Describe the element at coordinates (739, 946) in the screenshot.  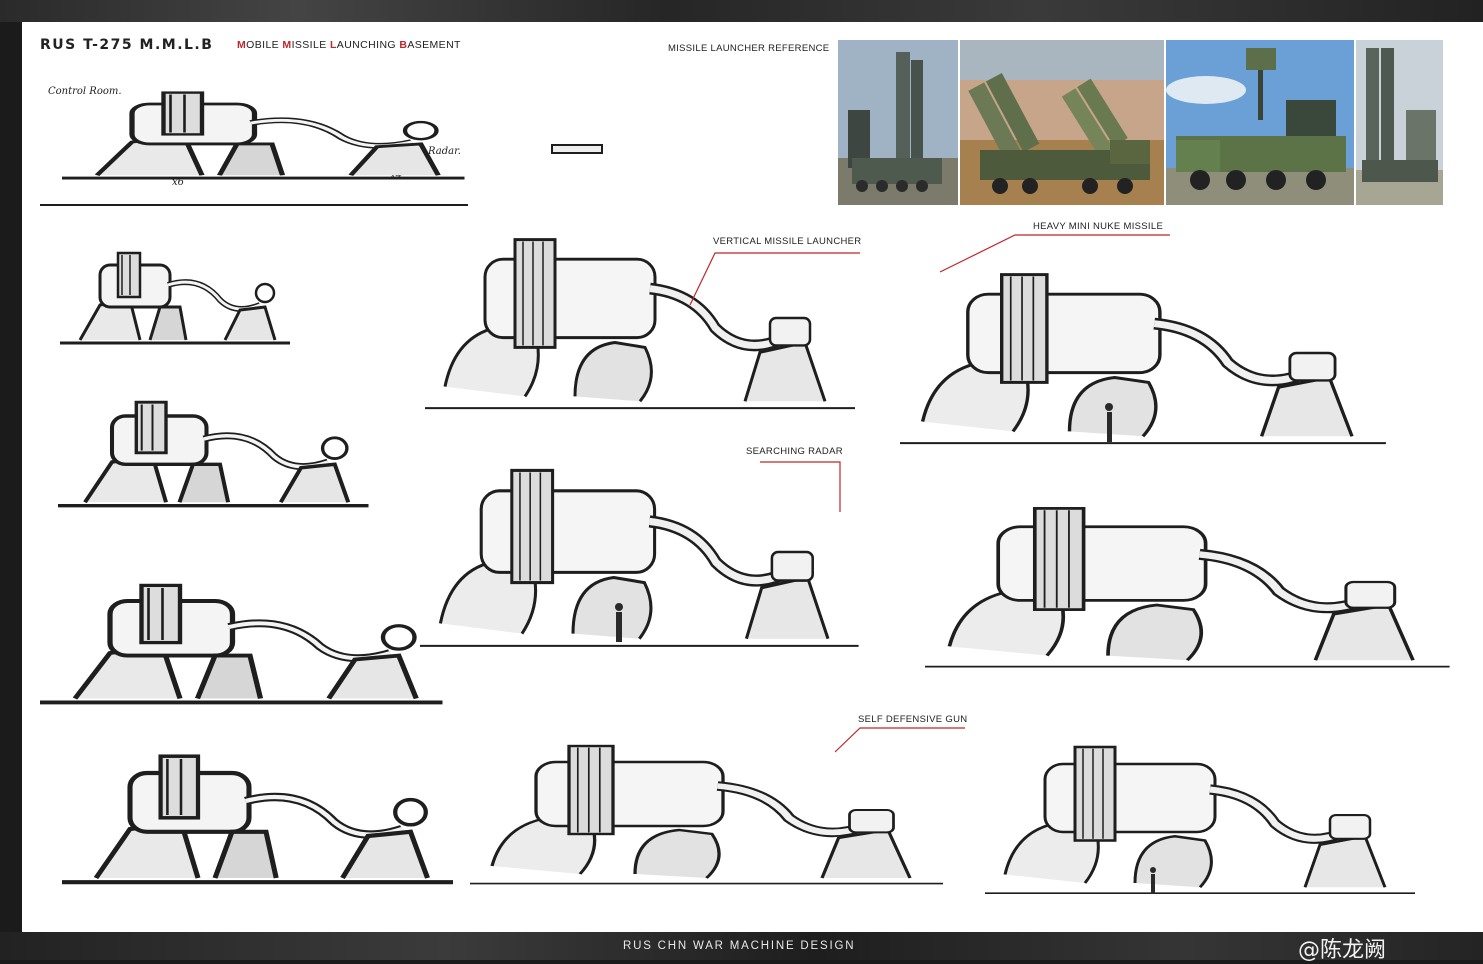
I see `footer-title: RUS CHN WAR MACHINE DESIGN` at that location.